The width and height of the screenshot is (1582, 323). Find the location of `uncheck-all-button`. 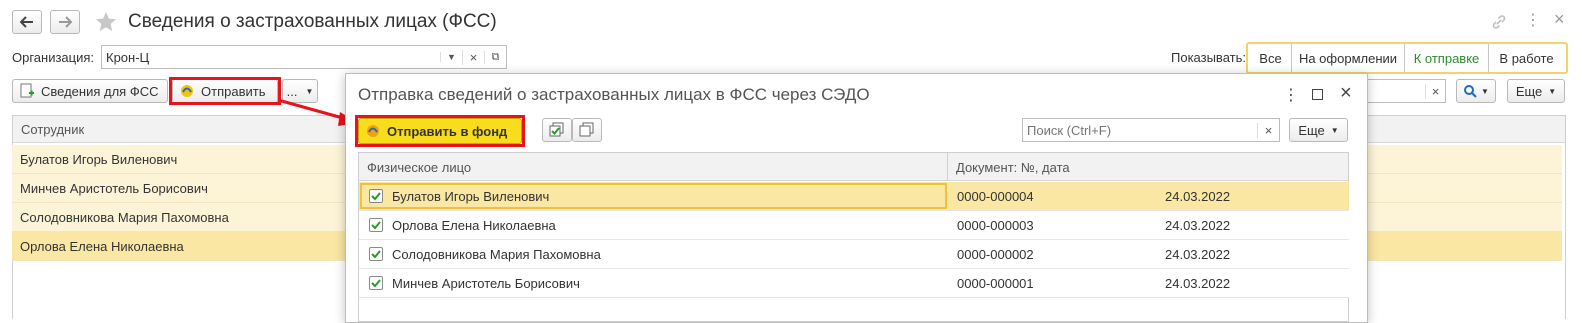

uncheck-all-button is located at coordinates (587, 130).